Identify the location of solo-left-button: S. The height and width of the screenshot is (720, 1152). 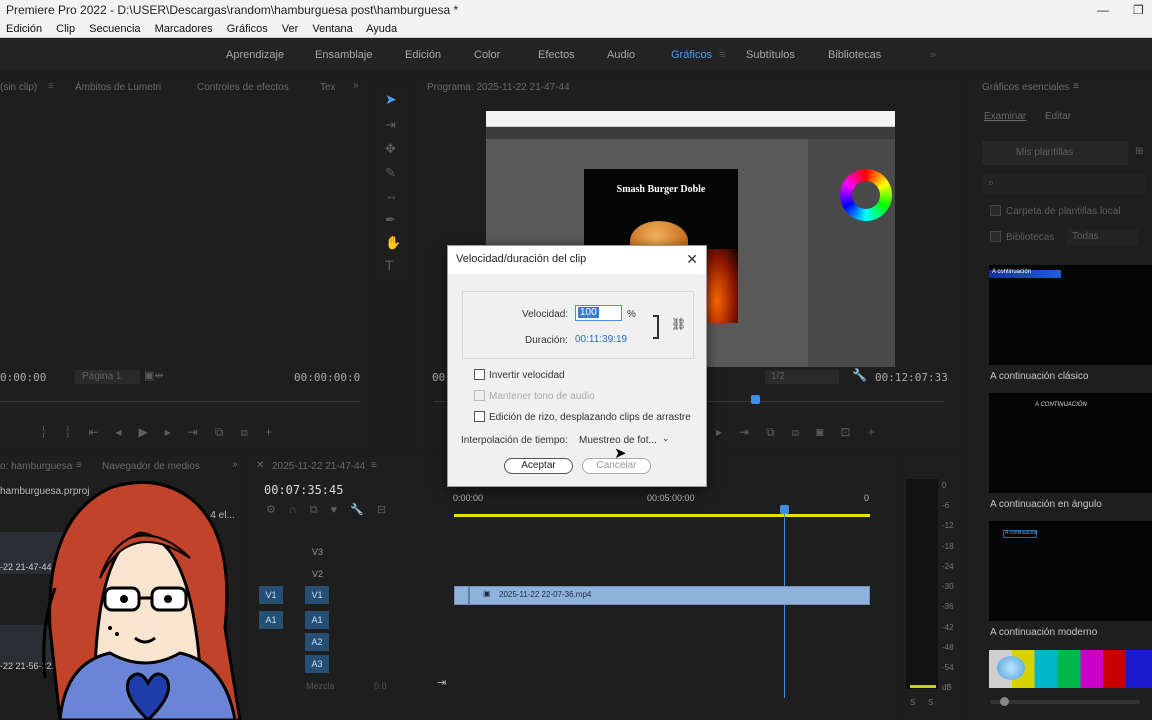
(912, 702).